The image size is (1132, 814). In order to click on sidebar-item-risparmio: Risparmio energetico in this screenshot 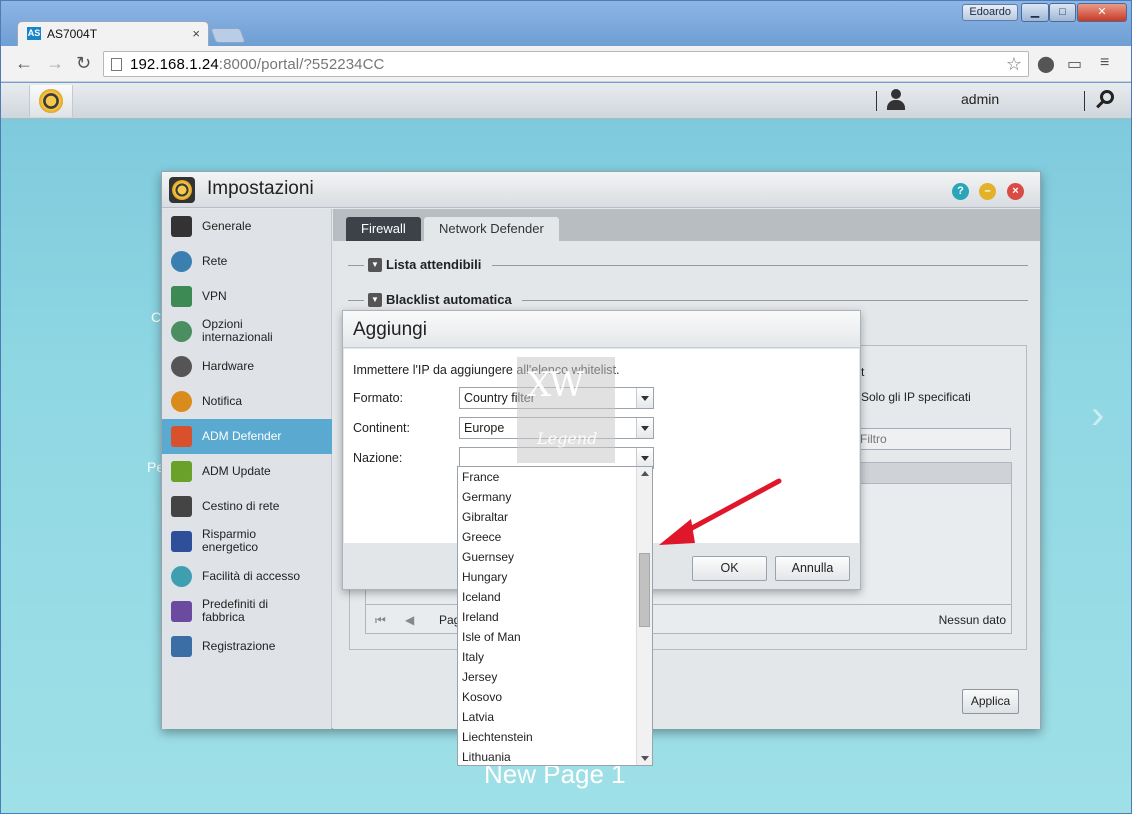, I will do `click(247, 541)`.